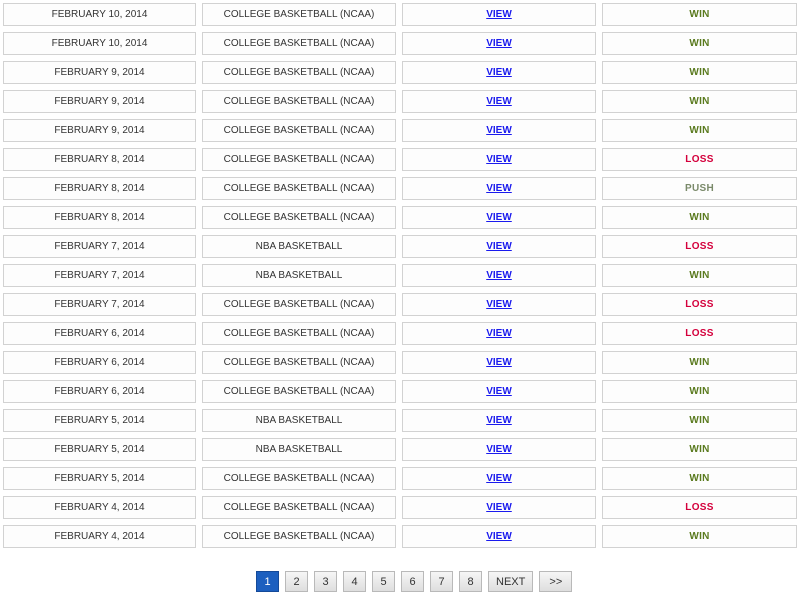  Describe the element at coordinates (412, 581) in the screenshot. I see `page-button-6: 6` at that location.